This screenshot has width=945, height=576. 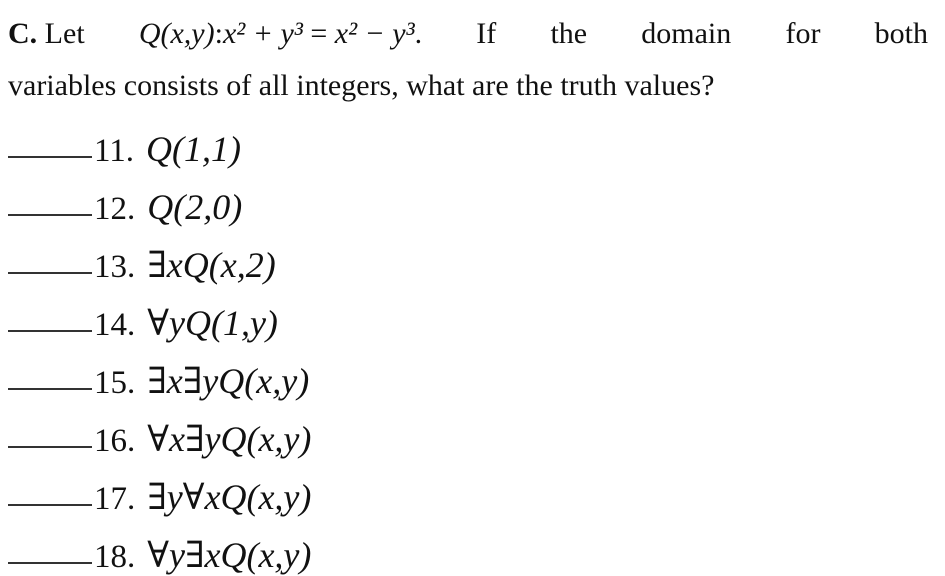 I want to click on question-number: 14., so click(x=115, y=325).